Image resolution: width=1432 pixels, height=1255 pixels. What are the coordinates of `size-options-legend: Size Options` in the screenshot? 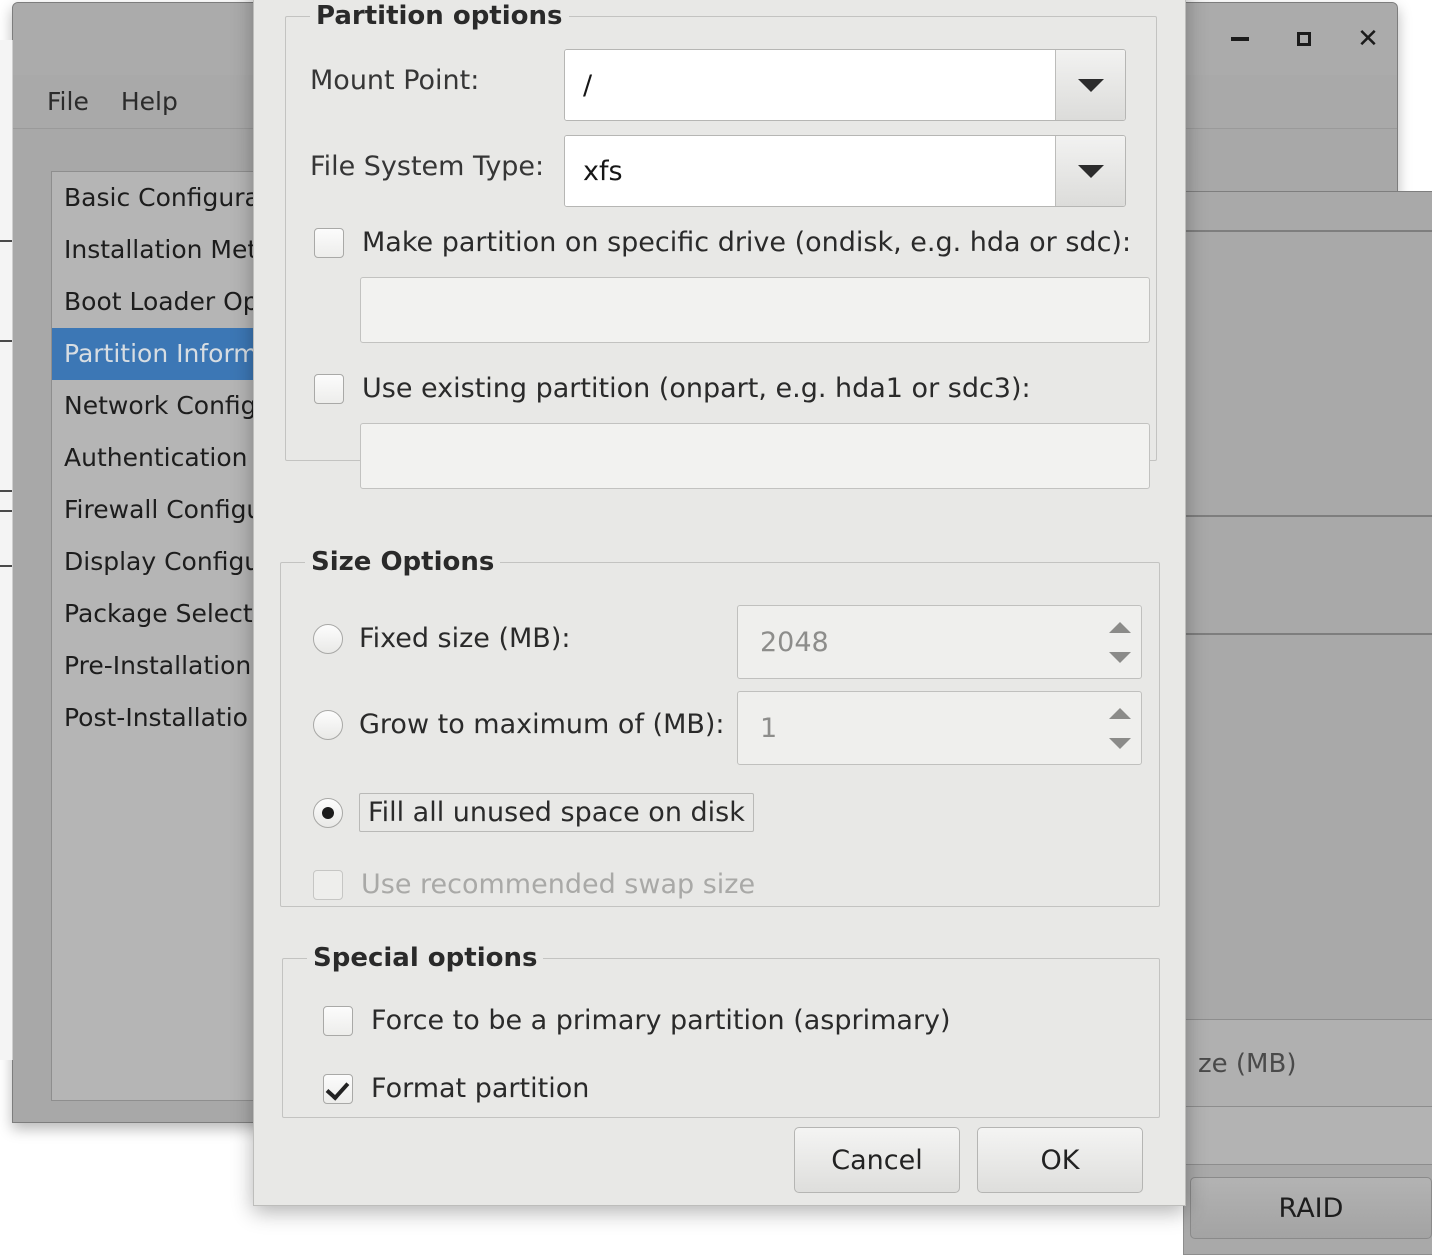 It's located at (403, 562).